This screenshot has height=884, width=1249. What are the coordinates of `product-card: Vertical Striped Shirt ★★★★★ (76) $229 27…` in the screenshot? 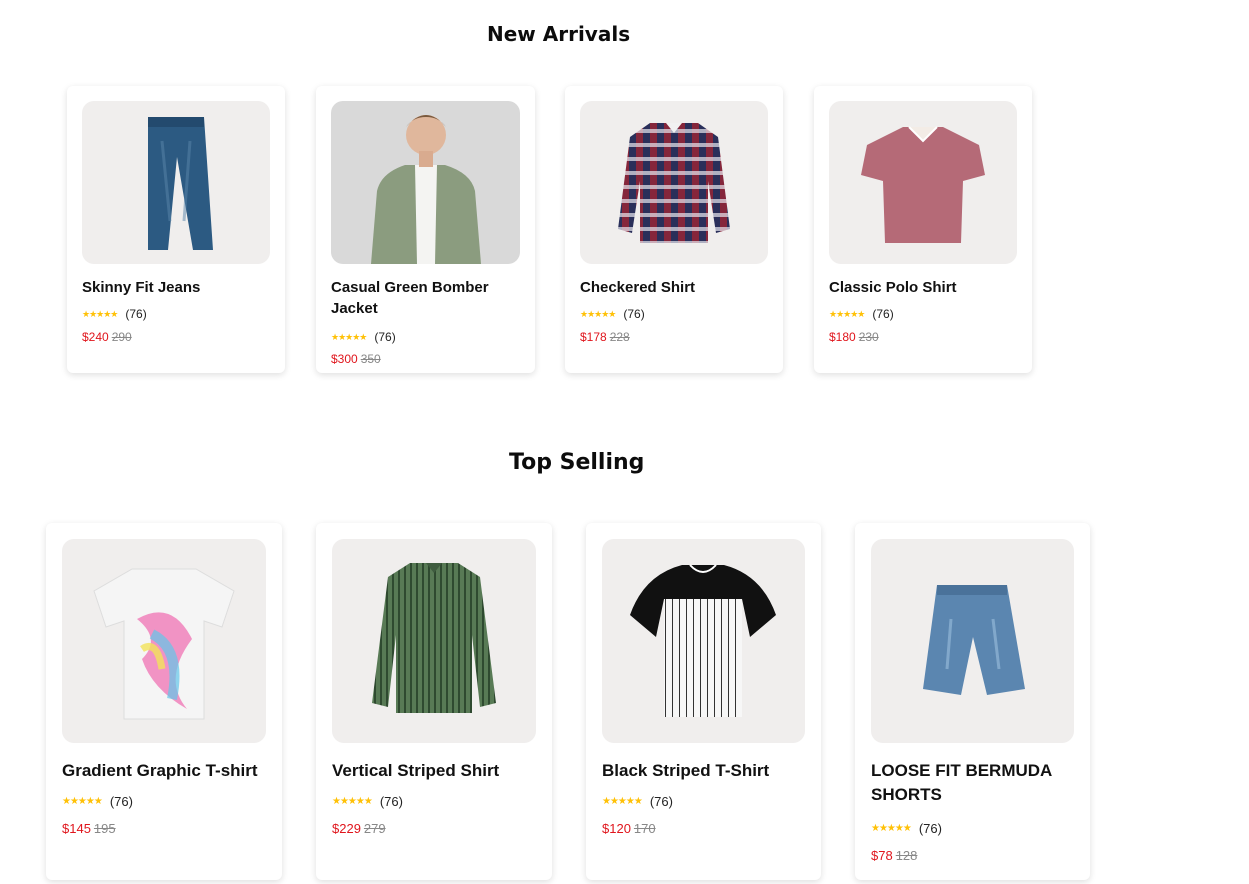 It's located at (434, 701).